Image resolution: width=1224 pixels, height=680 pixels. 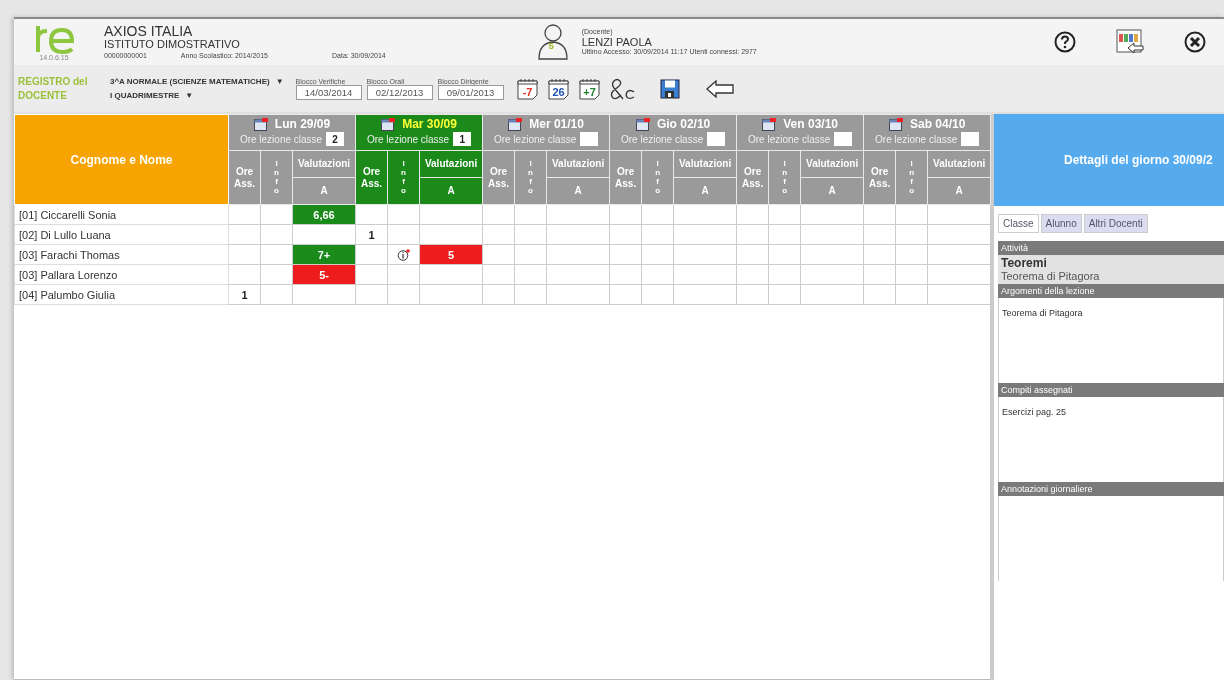 I want to click on student-name: [01] Ciccarelli Sonia, so click(x=121, y=214).